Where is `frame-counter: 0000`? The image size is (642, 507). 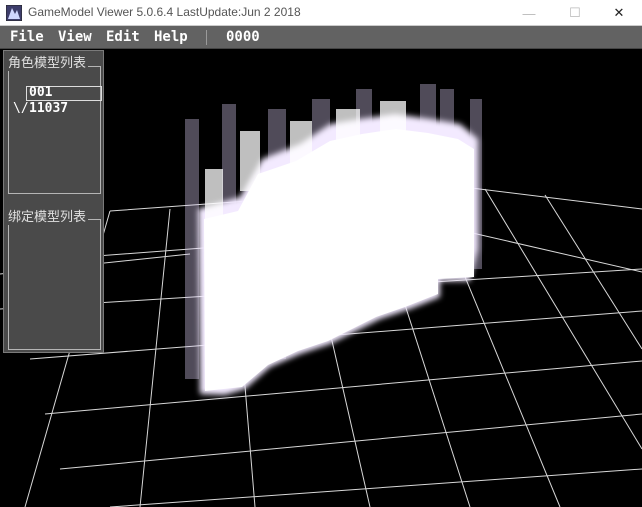
frame-counter: 0000 is located at coordinates (243, 37).